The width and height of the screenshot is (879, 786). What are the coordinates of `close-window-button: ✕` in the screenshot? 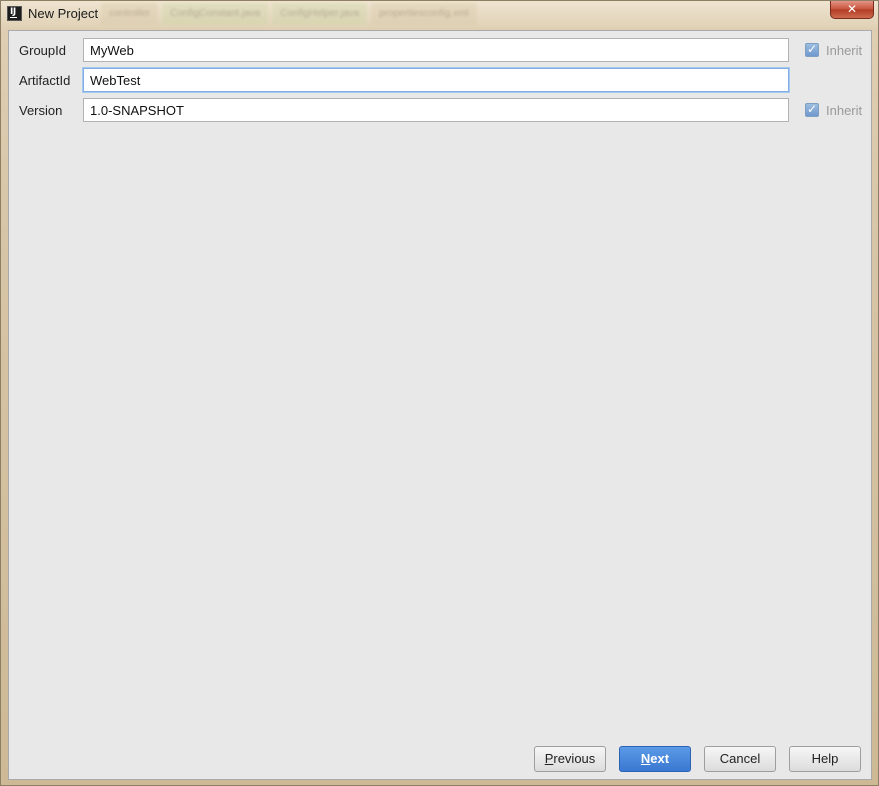 It's located at (852, 10).